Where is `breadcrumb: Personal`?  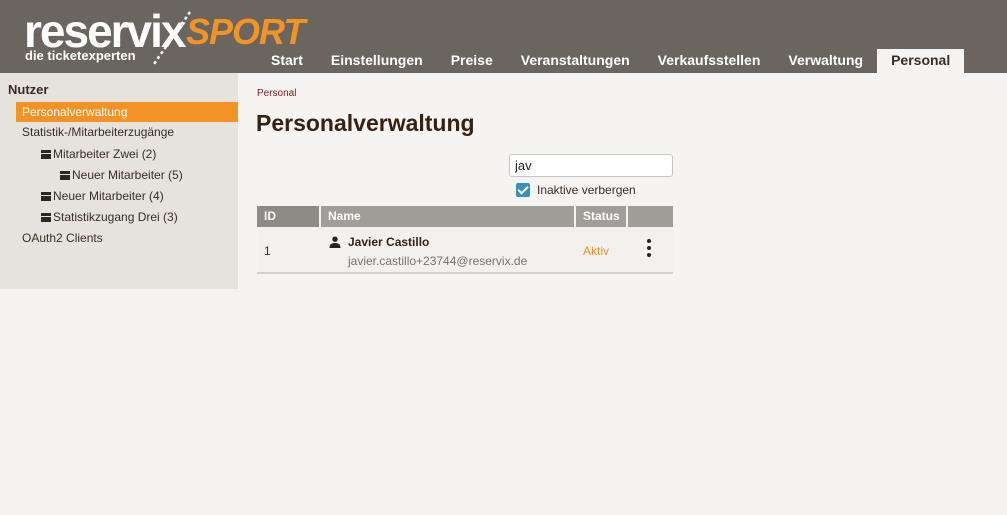 breadcrumb: Personal is located at coordinates (276, 93).